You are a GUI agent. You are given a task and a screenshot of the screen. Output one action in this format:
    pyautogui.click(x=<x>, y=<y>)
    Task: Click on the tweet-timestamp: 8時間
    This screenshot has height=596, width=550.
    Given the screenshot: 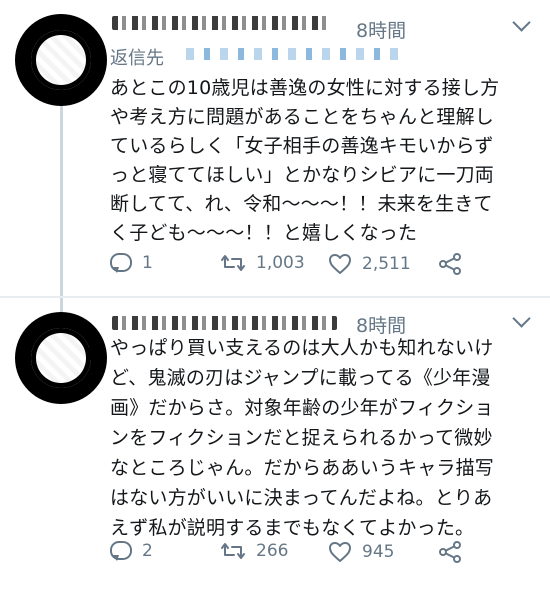 What is the action you would take?
    pyautogui.click(x=381, y=29)
    